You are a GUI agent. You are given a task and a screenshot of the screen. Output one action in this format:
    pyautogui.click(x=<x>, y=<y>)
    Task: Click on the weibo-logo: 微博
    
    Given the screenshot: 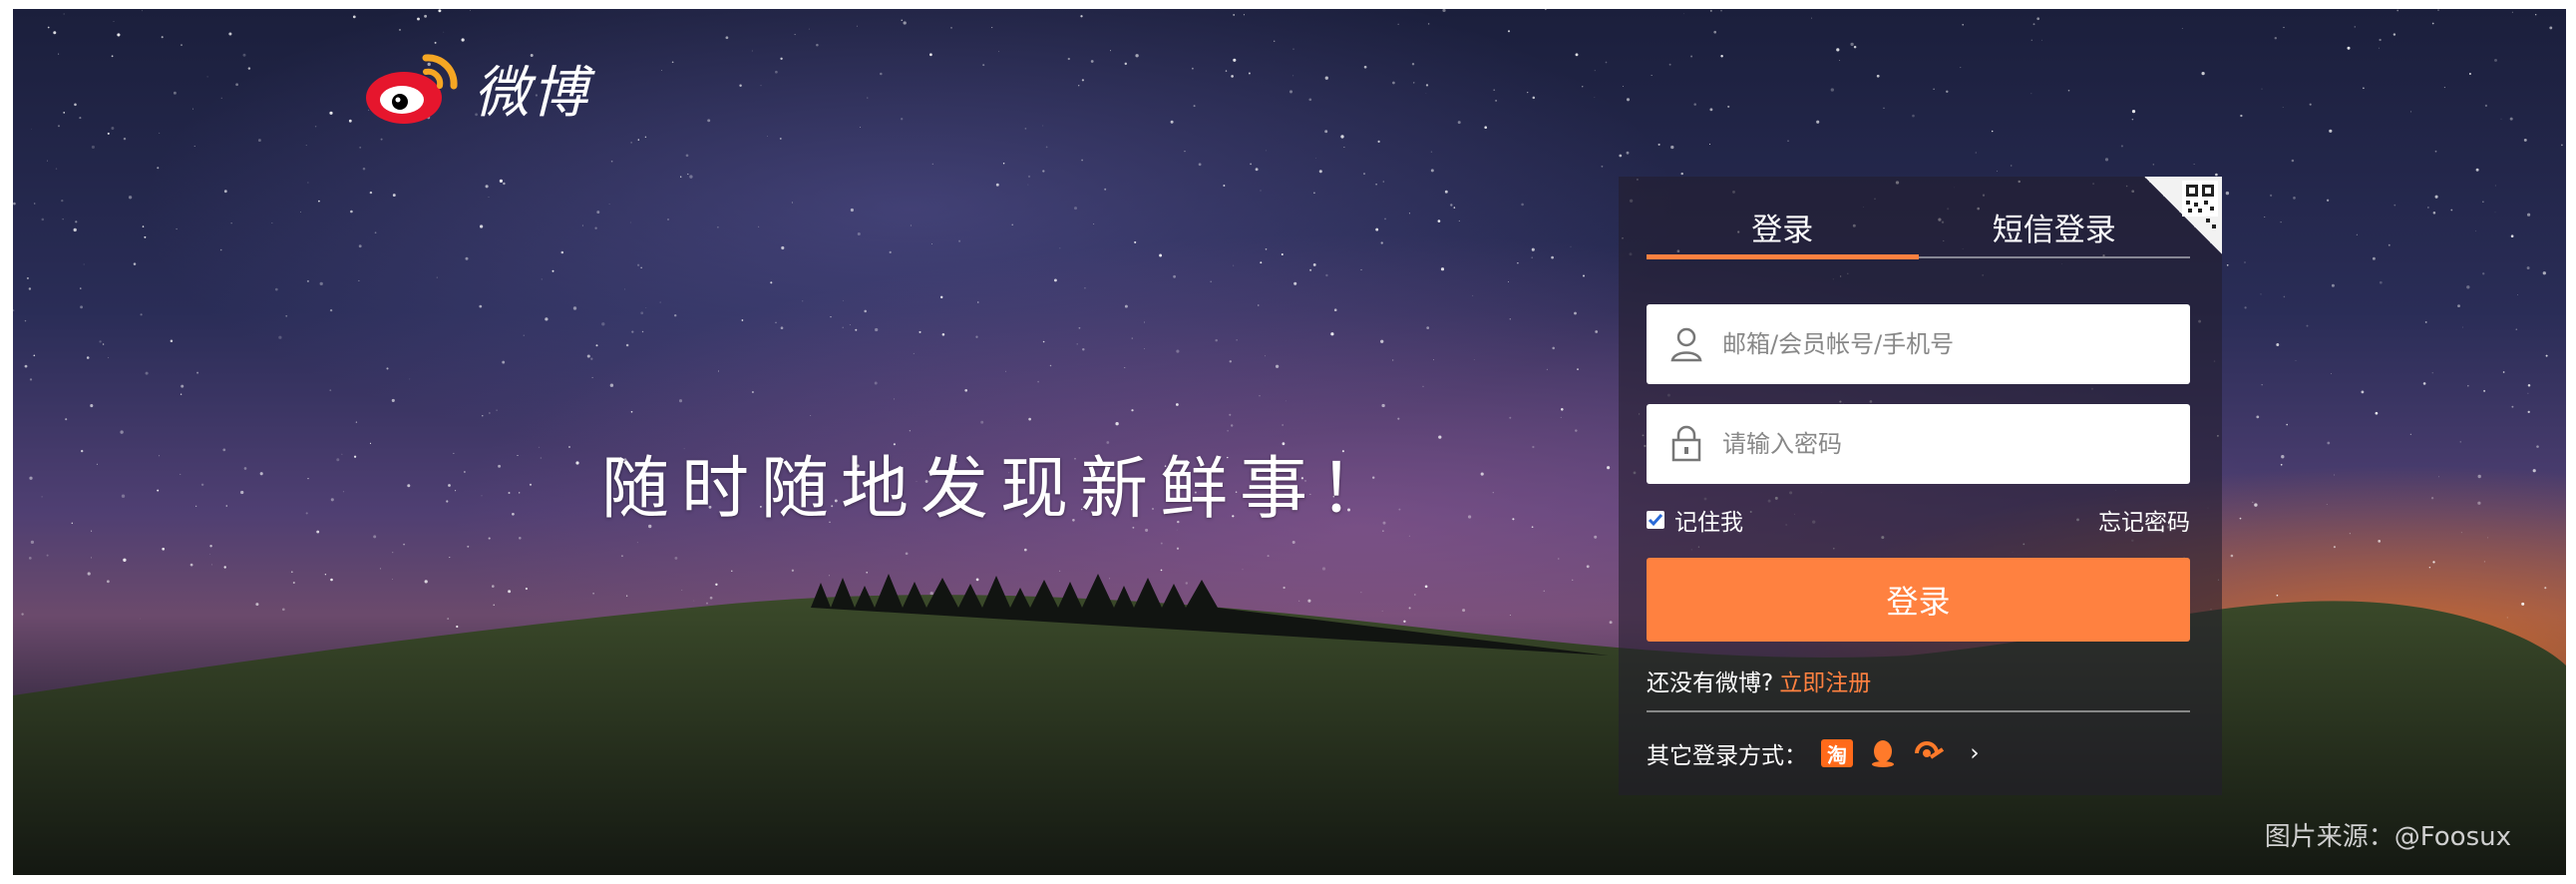 What is the action you would take?
    pyautogui.click(x=493, y=88)
    